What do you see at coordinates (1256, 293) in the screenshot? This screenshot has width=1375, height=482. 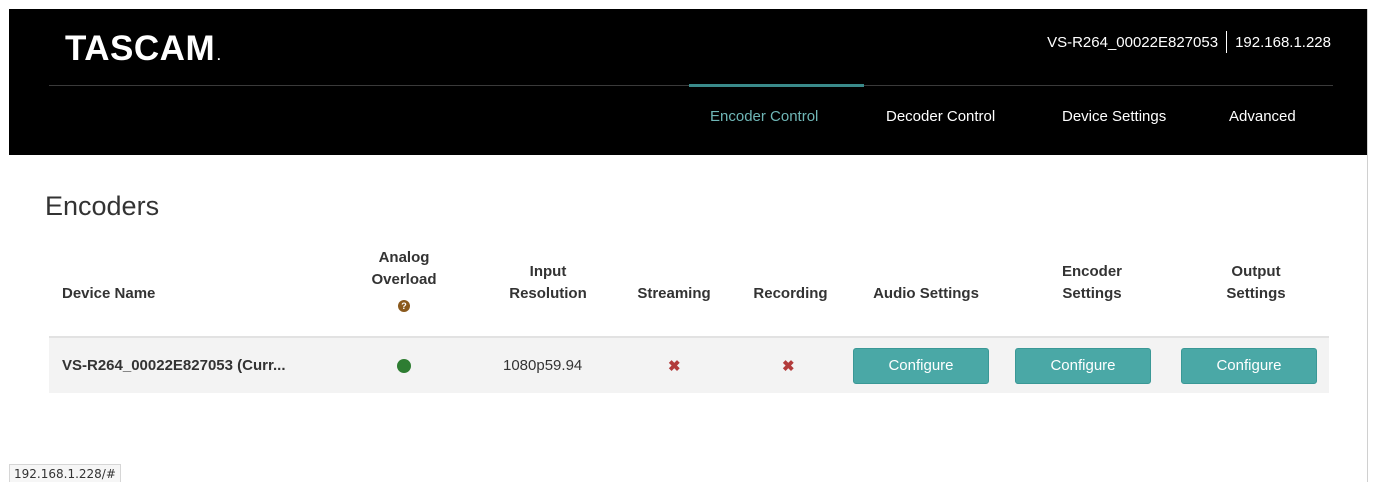 I see `col-output-settings-line2: Settings` at bounding box center [1256, 293].